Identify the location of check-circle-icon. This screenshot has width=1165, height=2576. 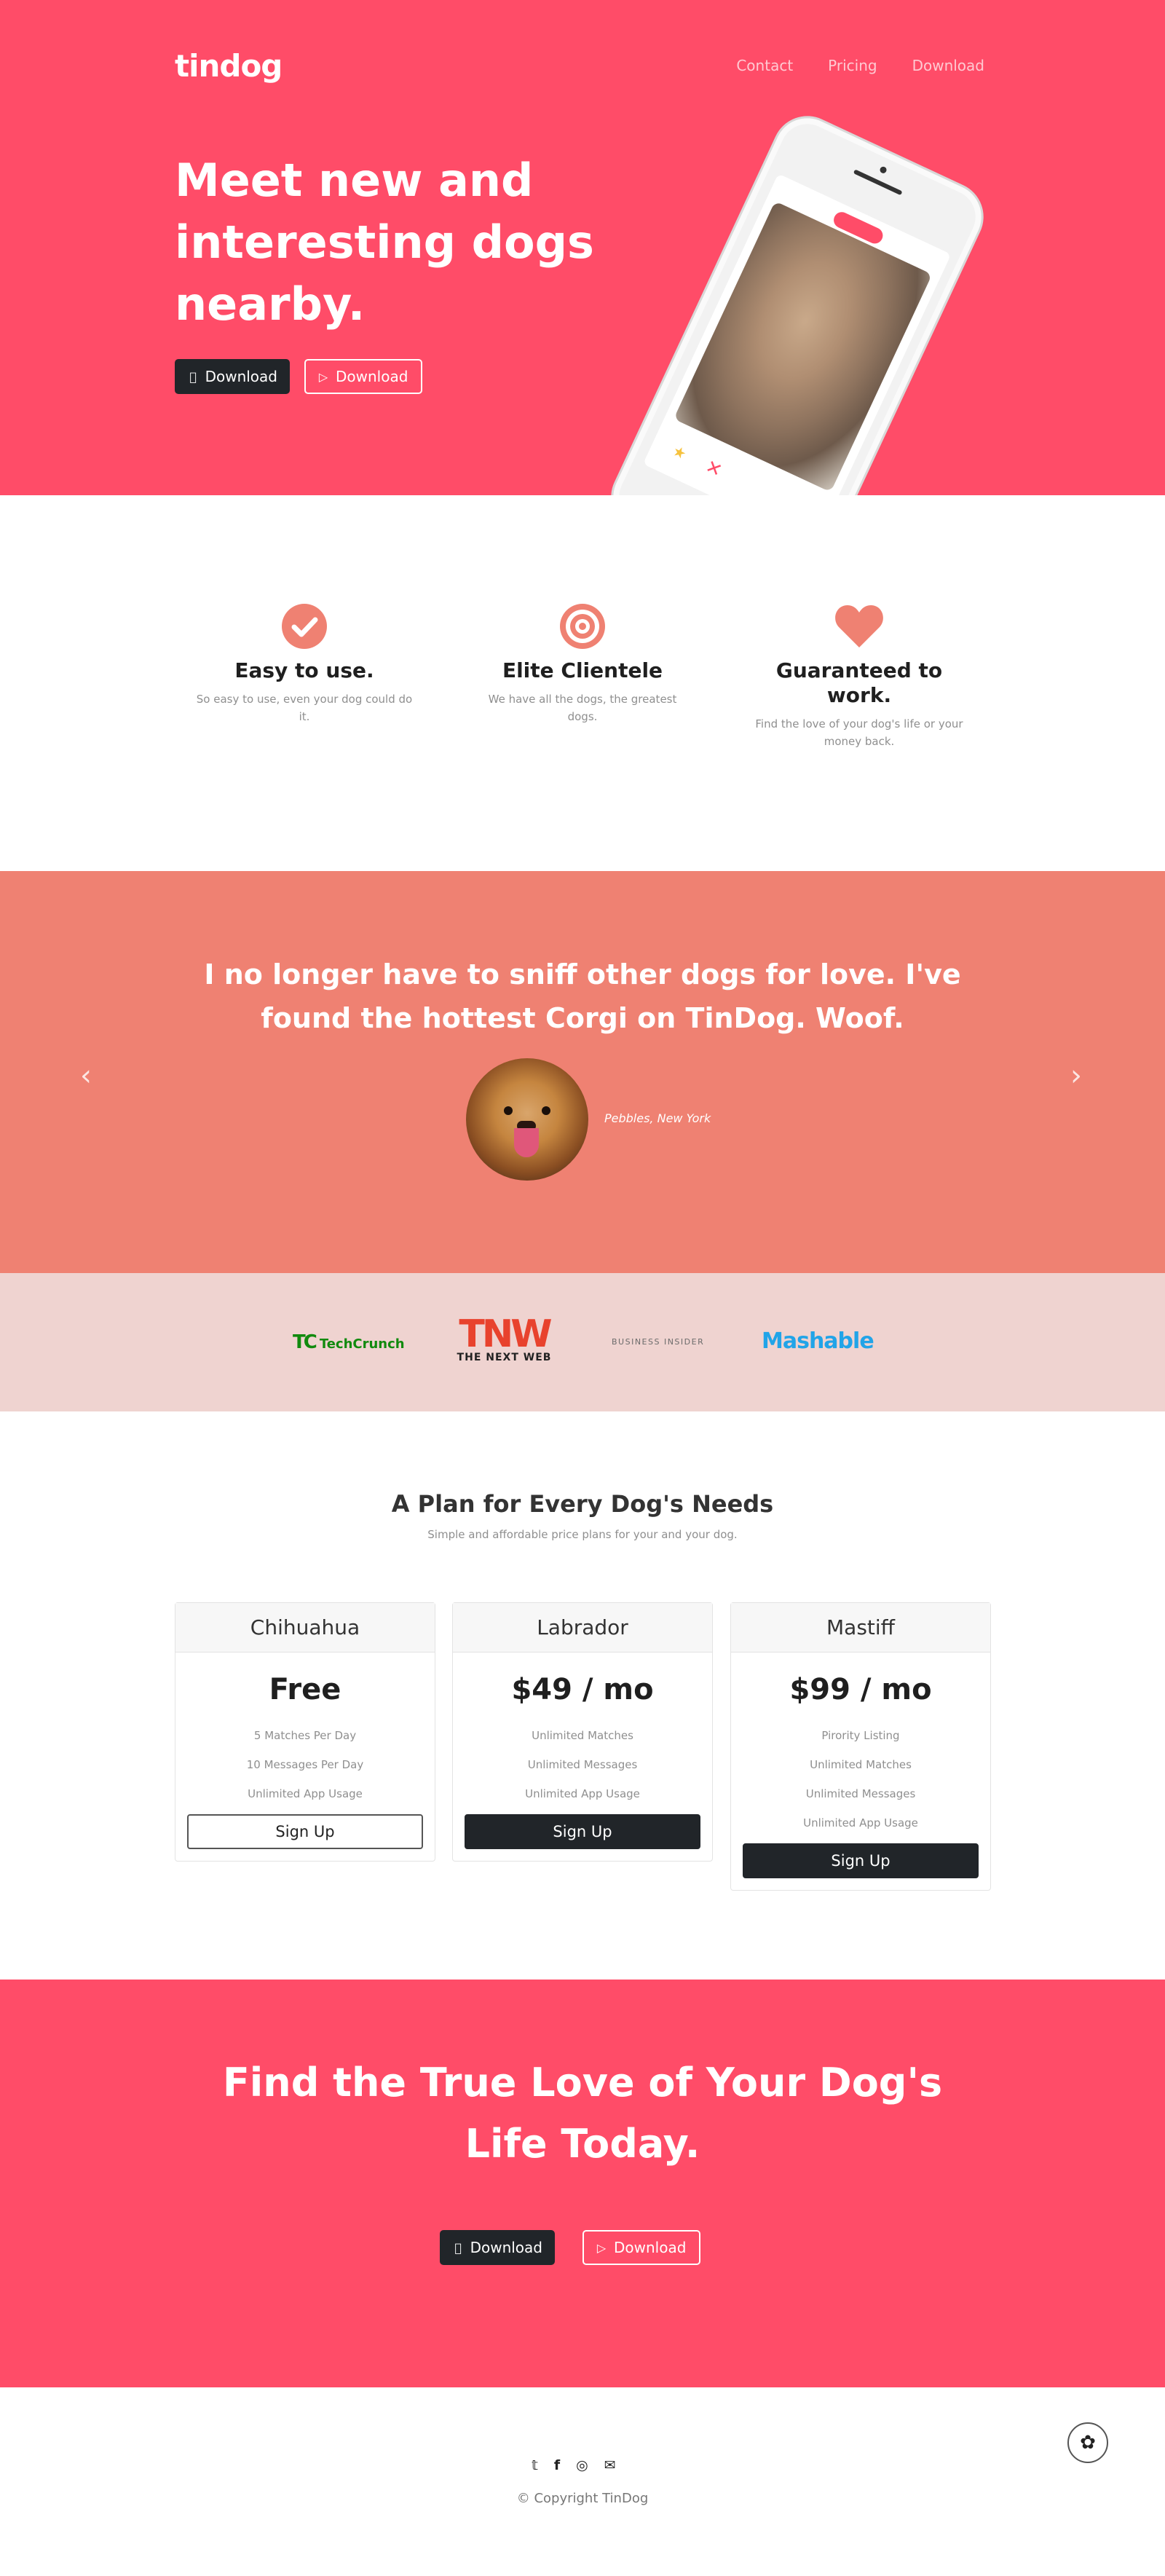
(304, 626).